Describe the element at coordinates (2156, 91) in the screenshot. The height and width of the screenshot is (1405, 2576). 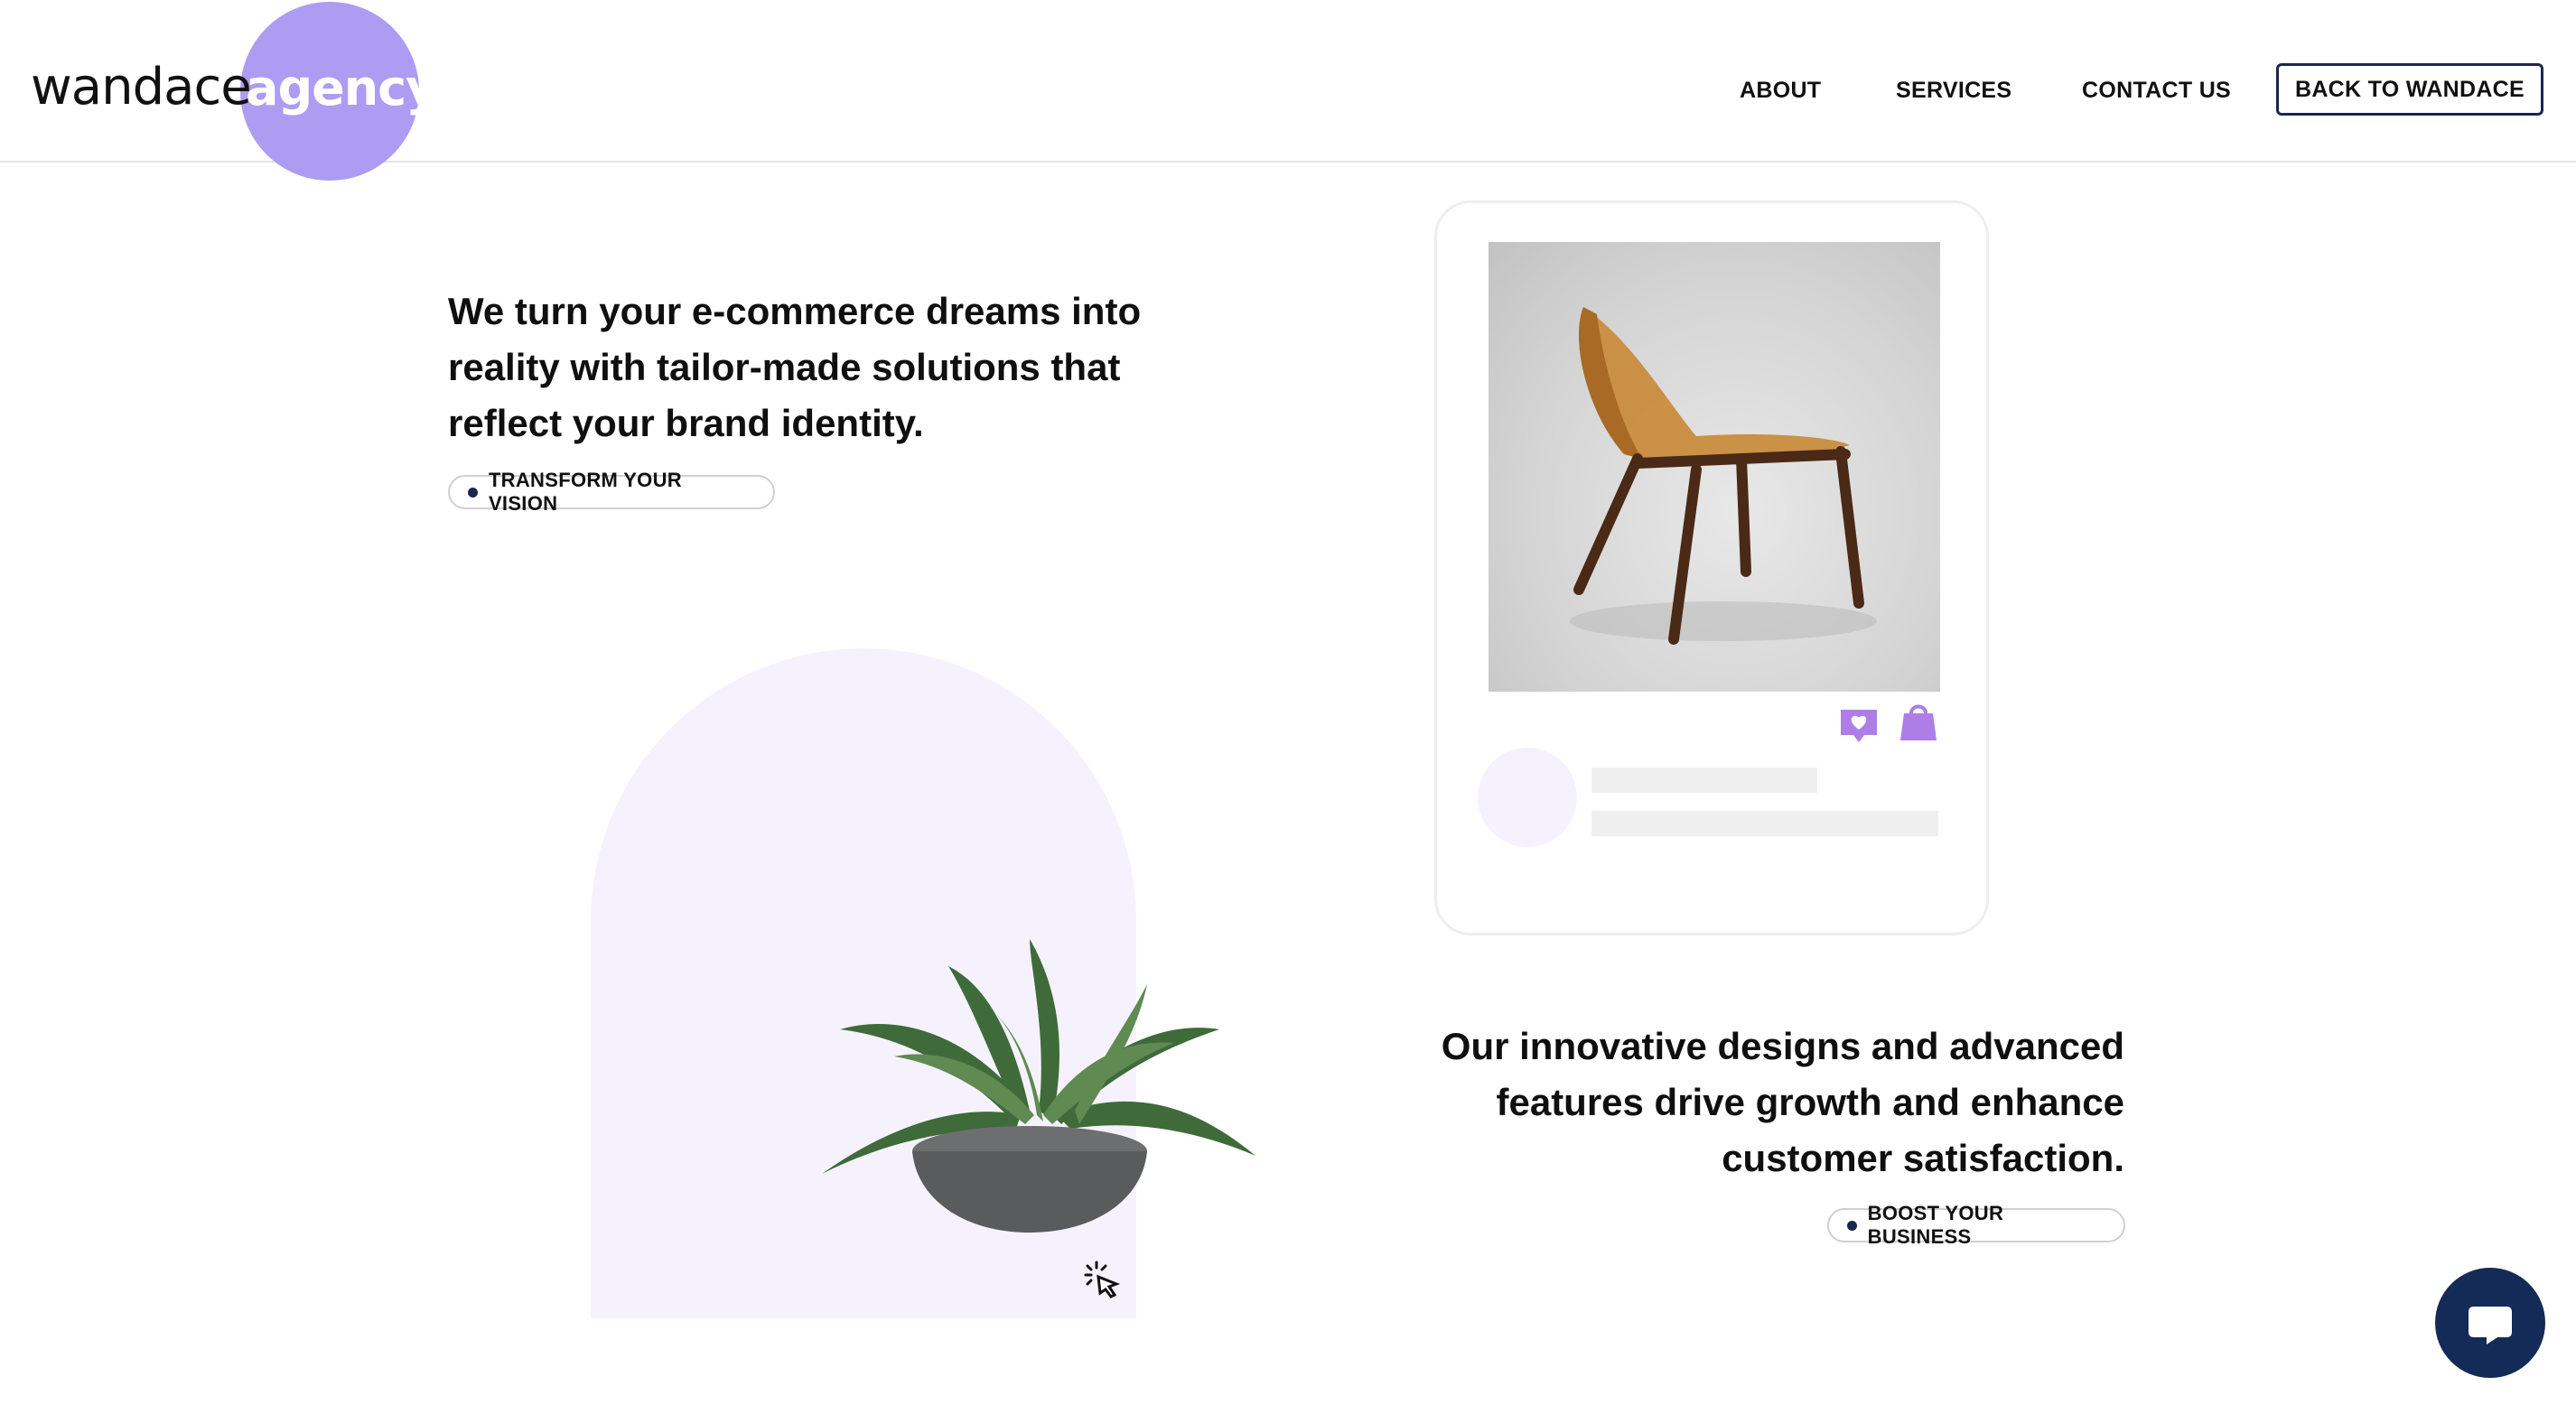
I see `nav-contact-us: CONTACT US` at that location.